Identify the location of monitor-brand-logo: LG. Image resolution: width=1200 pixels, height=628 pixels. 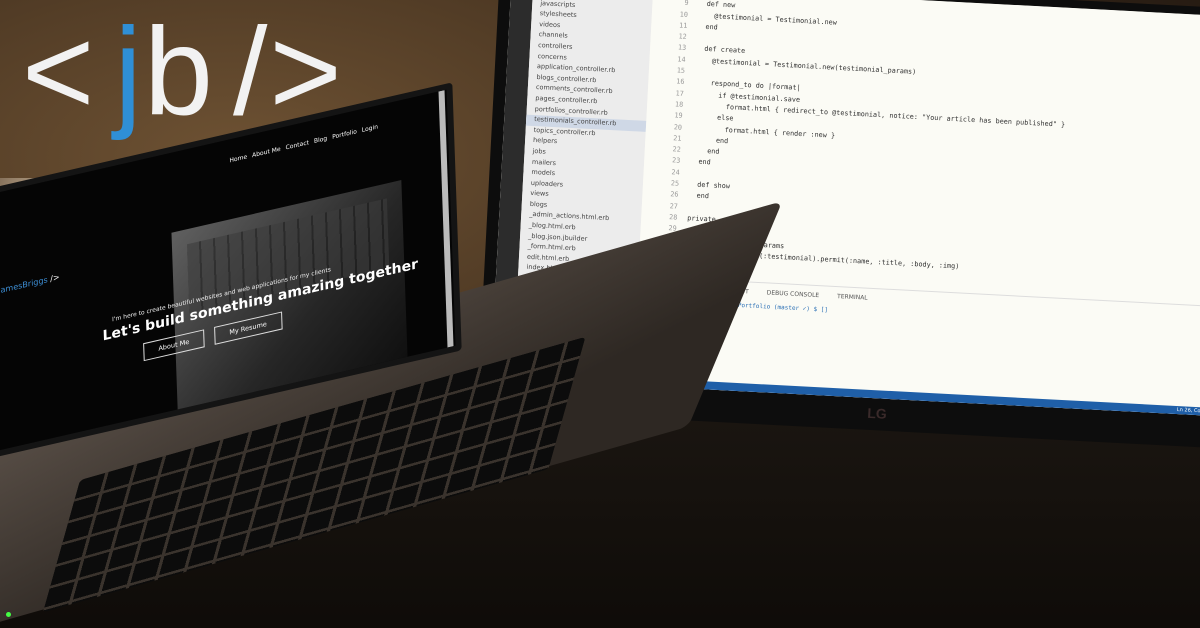
(877, 413).